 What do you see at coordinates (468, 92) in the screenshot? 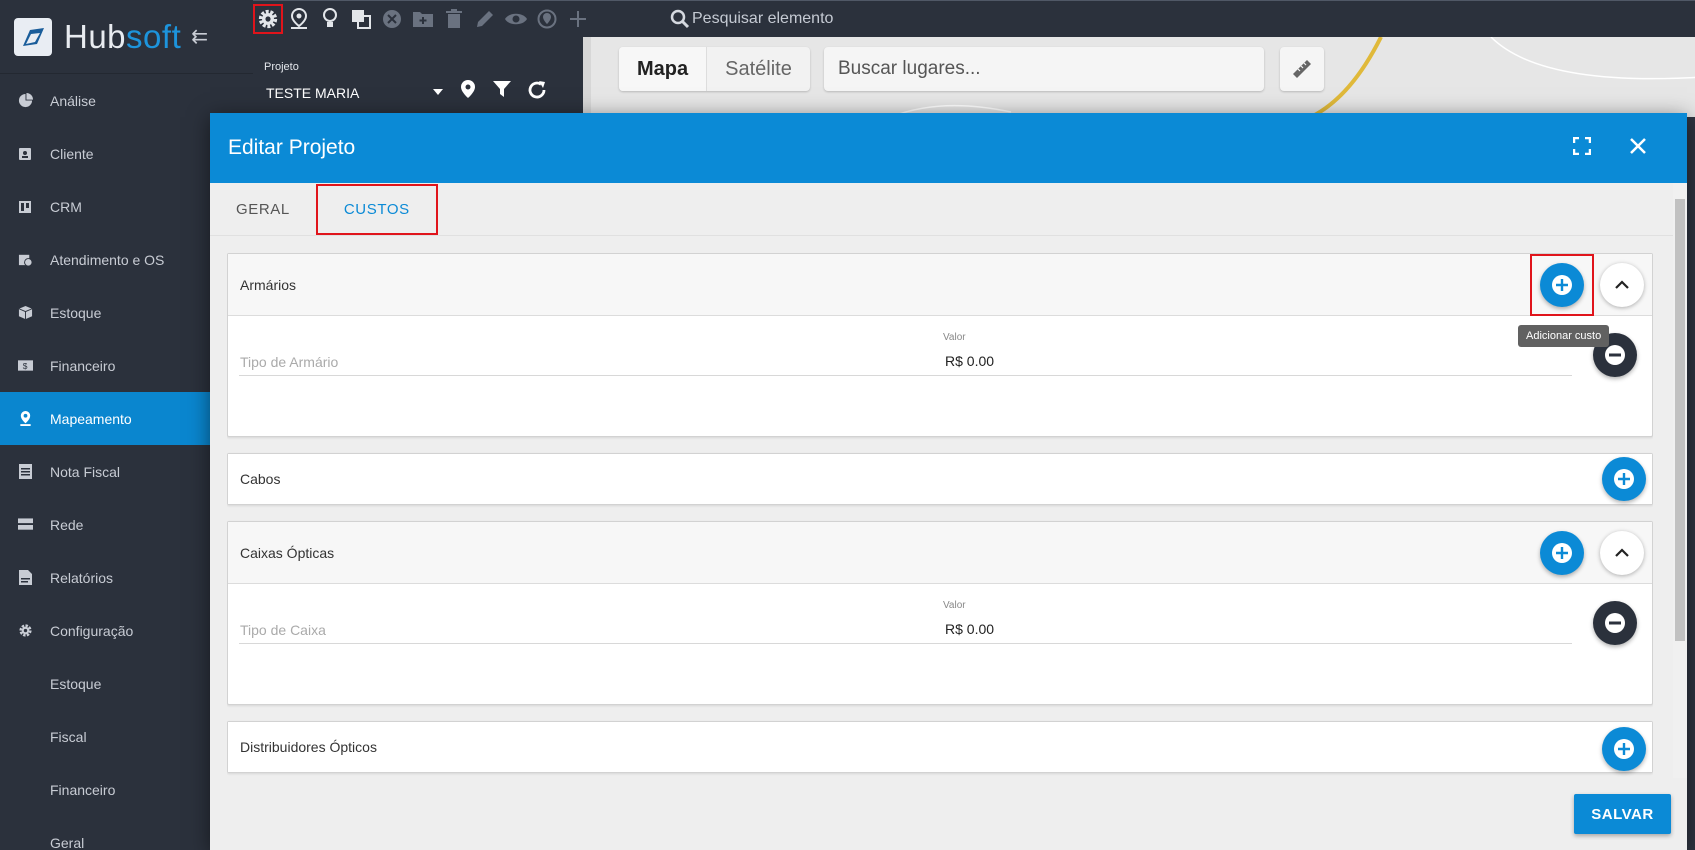
I see `location-pin-icon` at bounding box center [468, 92].